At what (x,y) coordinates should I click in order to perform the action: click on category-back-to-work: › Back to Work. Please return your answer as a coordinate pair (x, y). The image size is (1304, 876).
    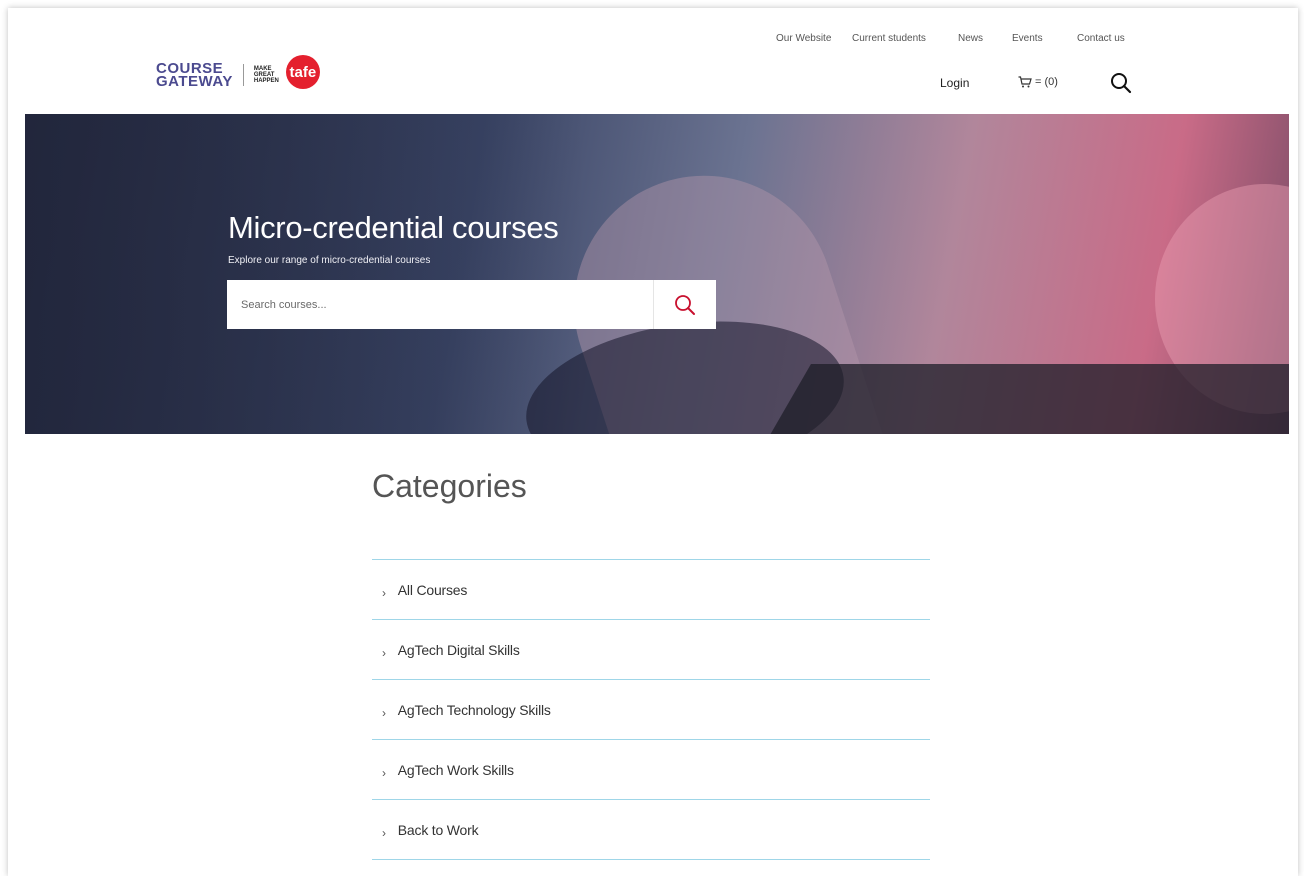
    Looking at the image, I should click on (651, 829).